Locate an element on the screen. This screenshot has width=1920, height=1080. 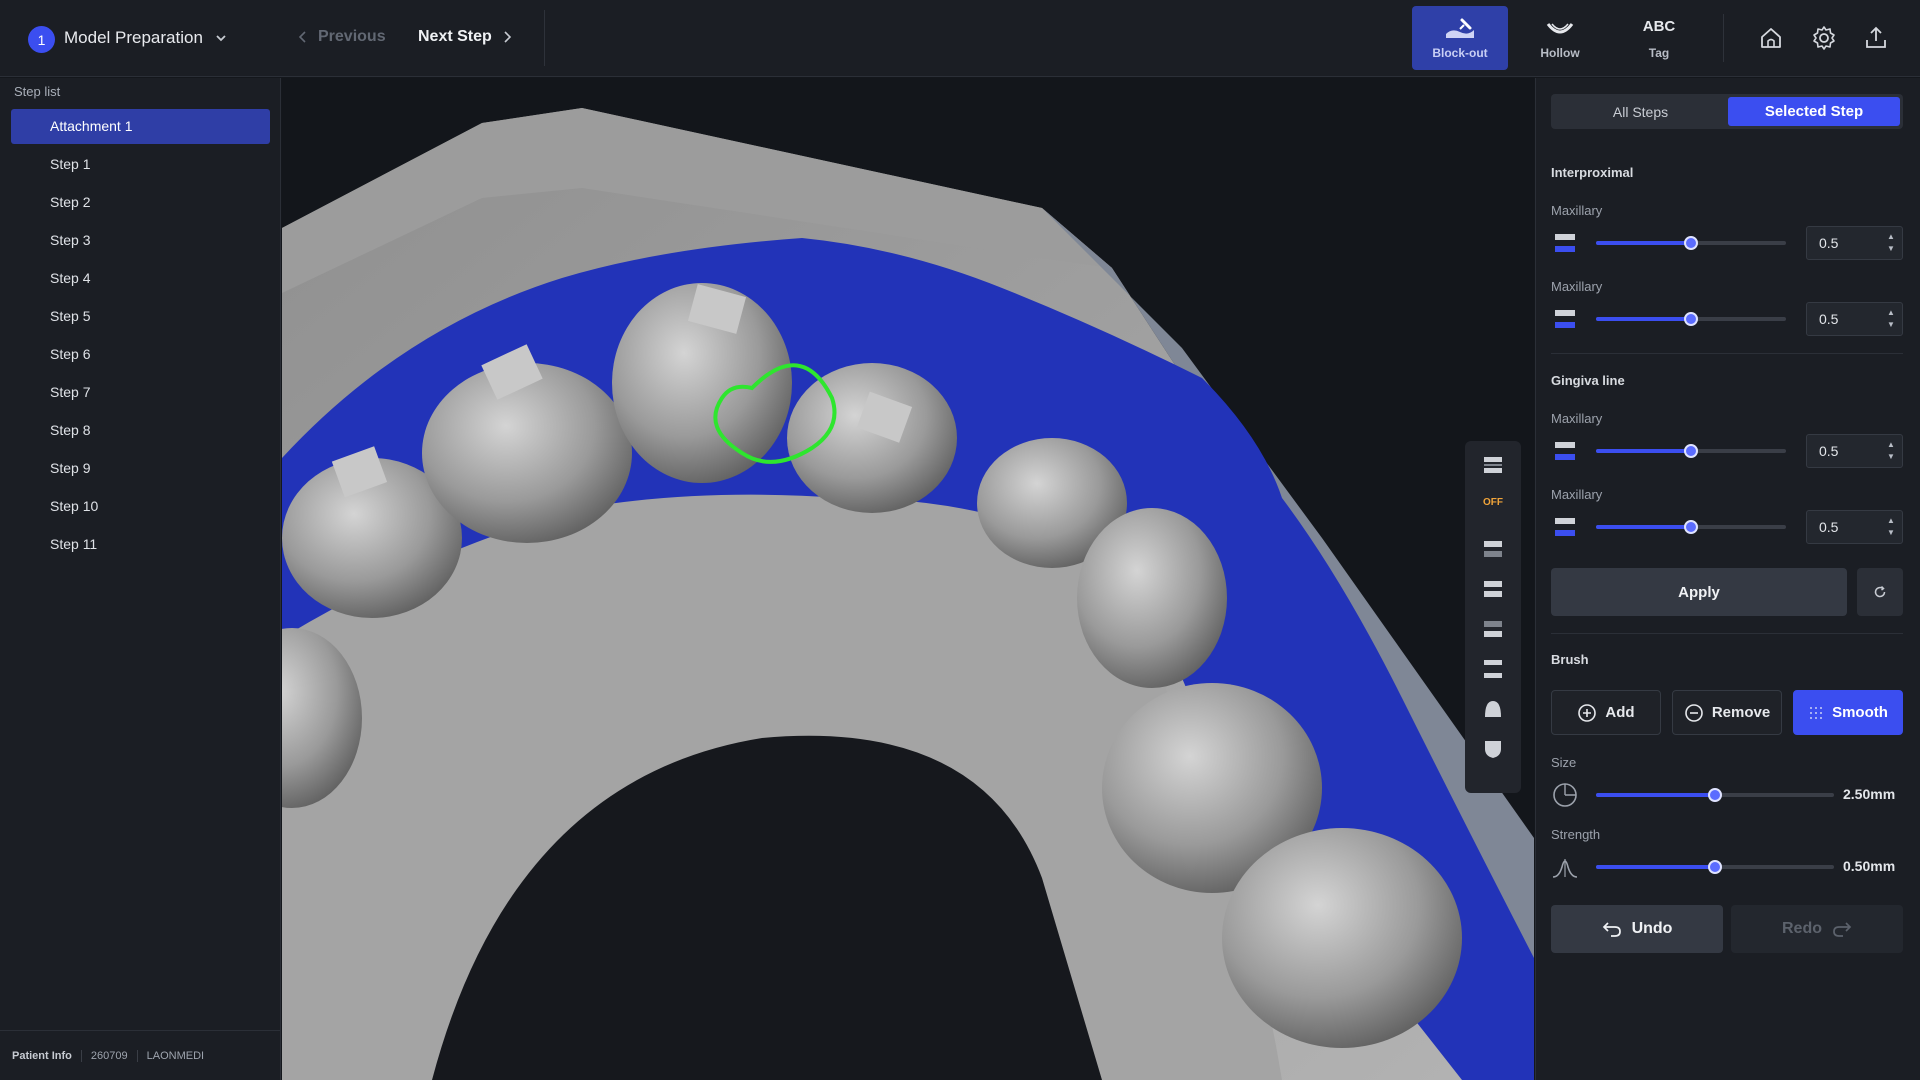
hollow-icon is located at coordinates (1560, 28).